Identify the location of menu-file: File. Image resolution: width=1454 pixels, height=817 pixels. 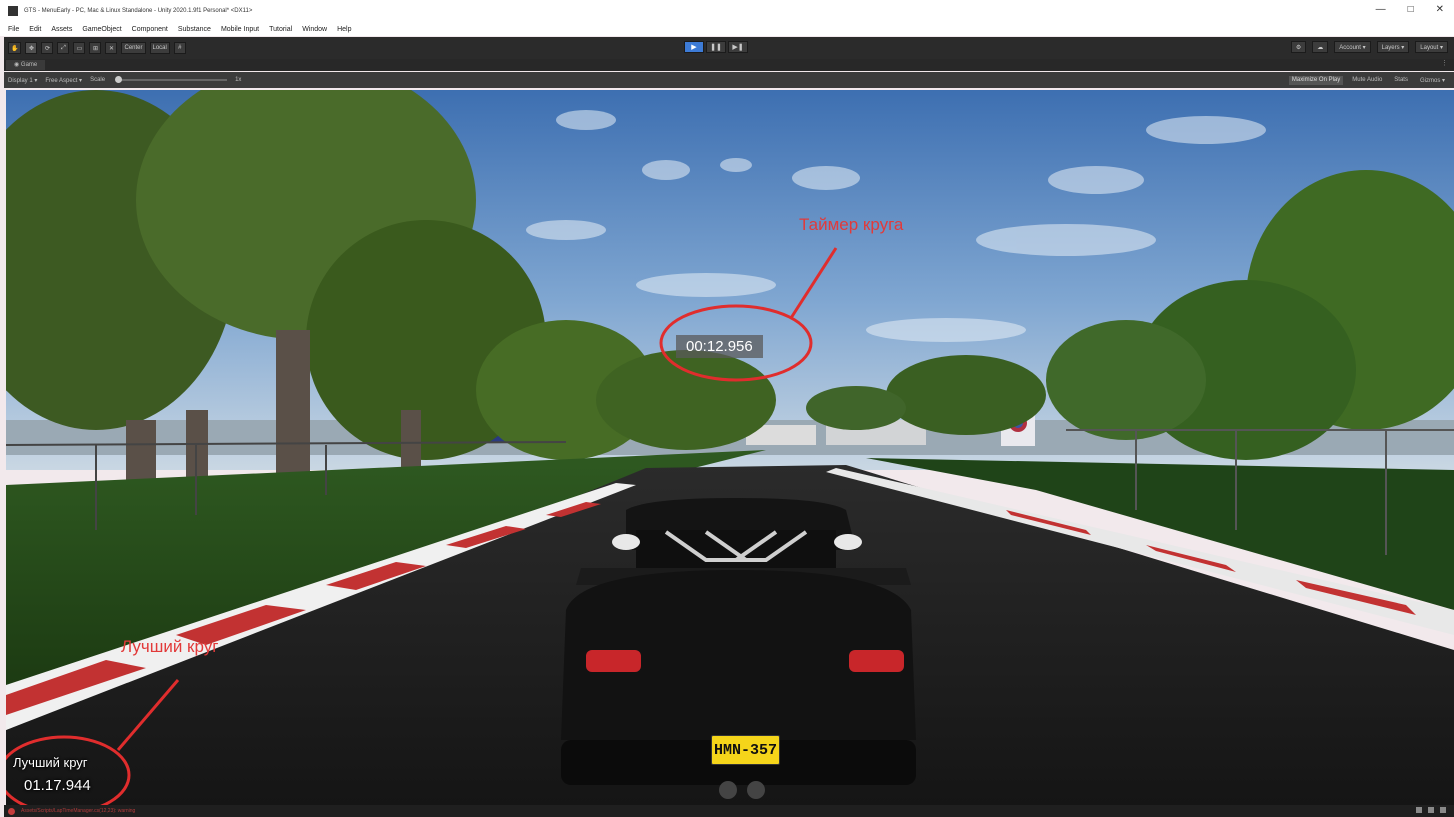
(13, 29).